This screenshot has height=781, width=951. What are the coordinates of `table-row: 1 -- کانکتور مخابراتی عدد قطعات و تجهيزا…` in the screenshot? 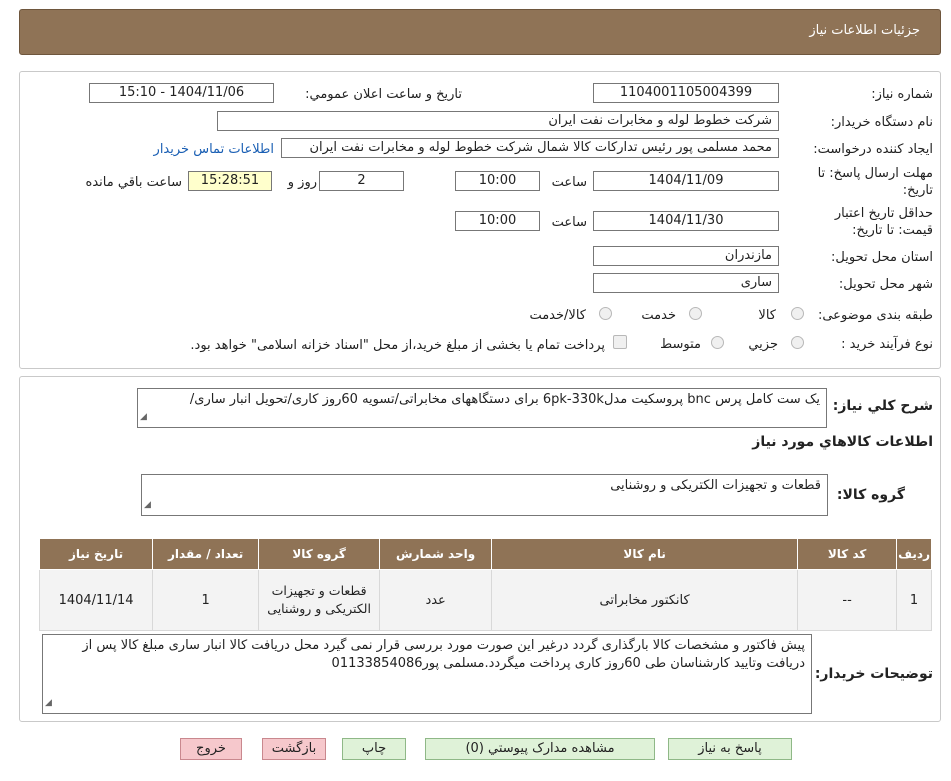 It's located at (485, 600).